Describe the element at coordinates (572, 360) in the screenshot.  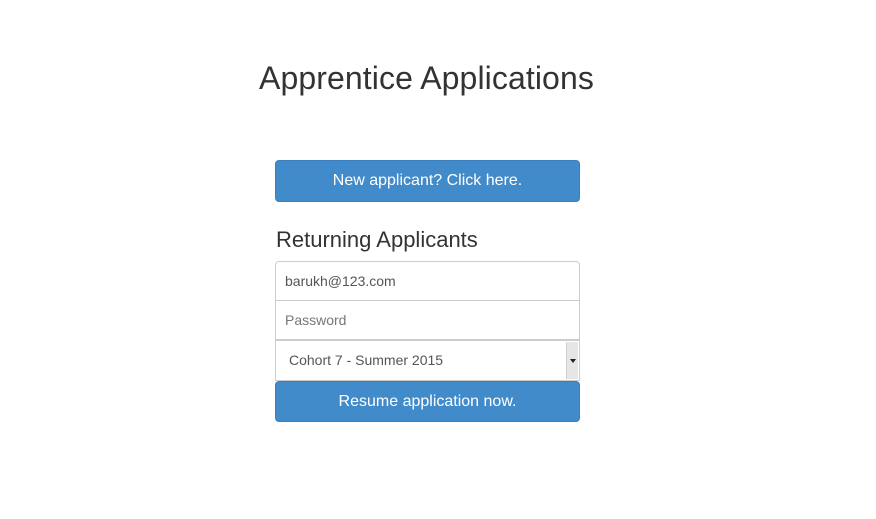
I see `caret-down-icon` at that location.